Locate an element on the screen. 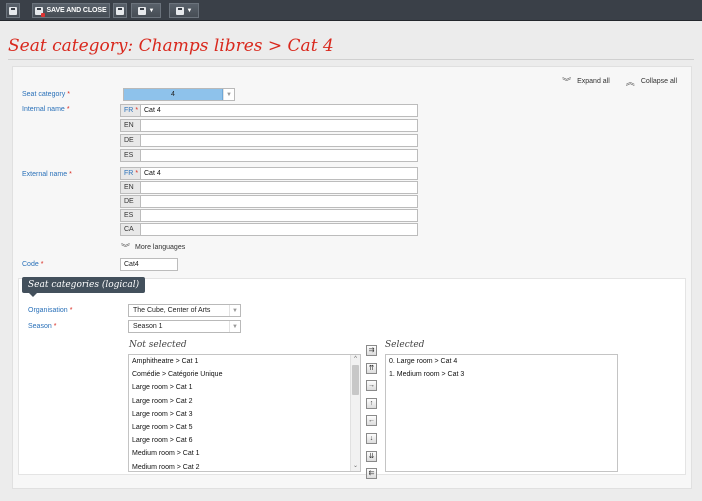 The width and height of the screenshot is (702, 501). save-button is located at coordinates (13, 10).